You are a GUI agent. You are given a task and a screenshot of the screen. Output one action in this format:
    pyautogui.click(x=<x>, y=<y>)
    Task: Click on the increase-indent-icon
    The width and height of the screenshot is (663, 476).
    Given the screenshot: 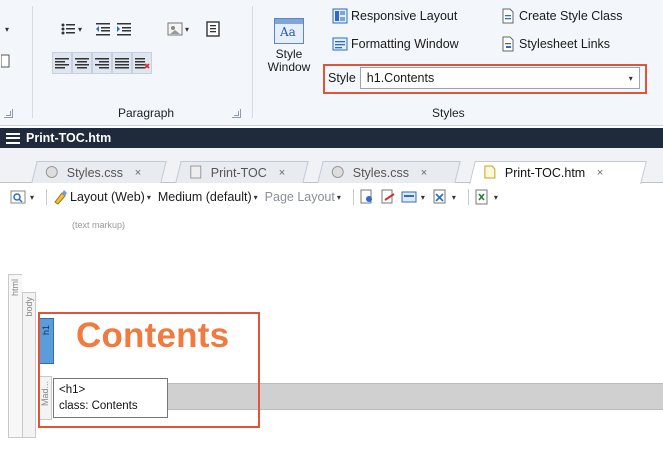 What is the action you would take?
    pyautogui.click(x=124, y=29)
    